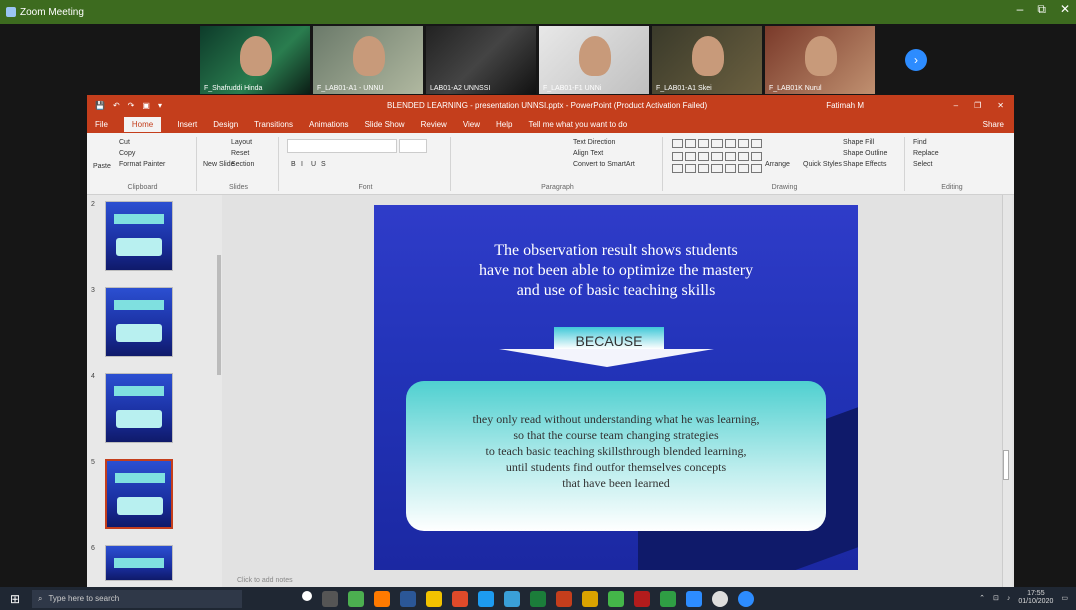 Image resolution: width=1076 pixels, height=610 pixels. I want to click on undo-icon: ↶, so click(116, 105).